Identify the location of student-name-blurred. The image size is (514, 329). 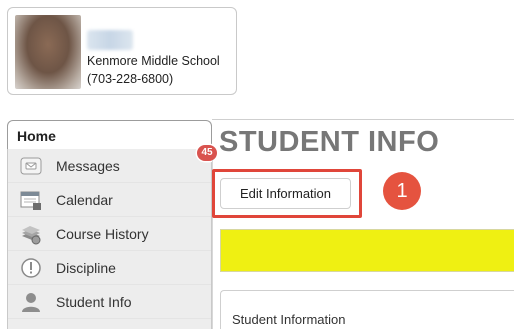
(110, 40).